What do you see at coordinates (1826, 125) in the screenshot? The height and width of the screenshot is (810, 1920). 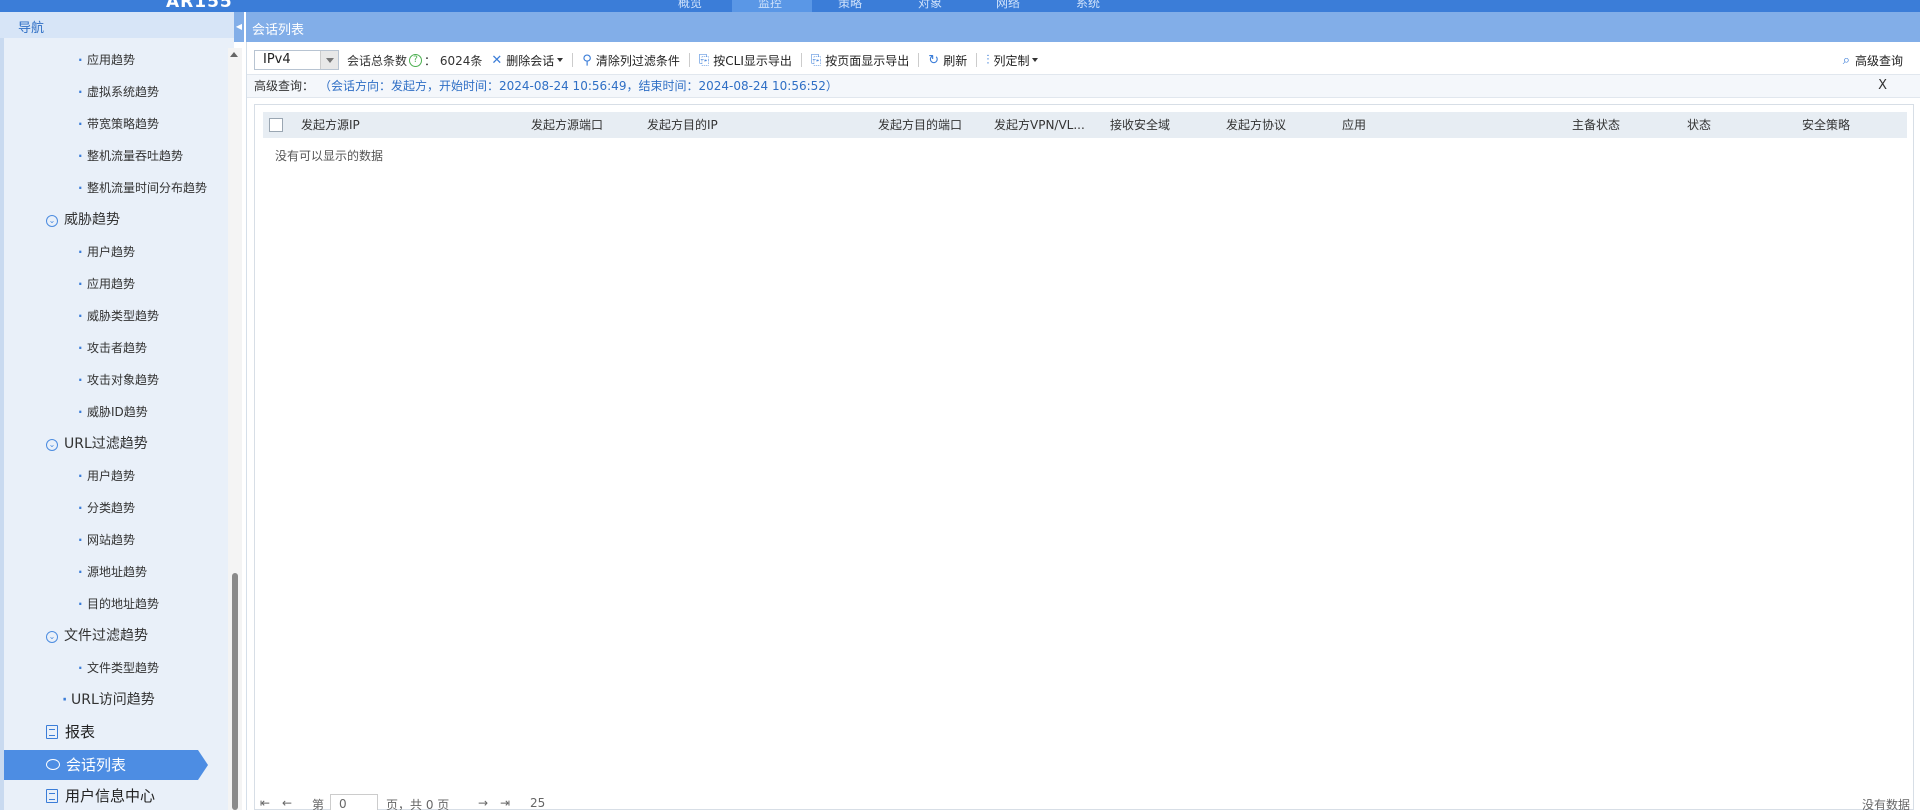 I see `col-security-policy: 安全策略` at bounding box center [1826, 125].